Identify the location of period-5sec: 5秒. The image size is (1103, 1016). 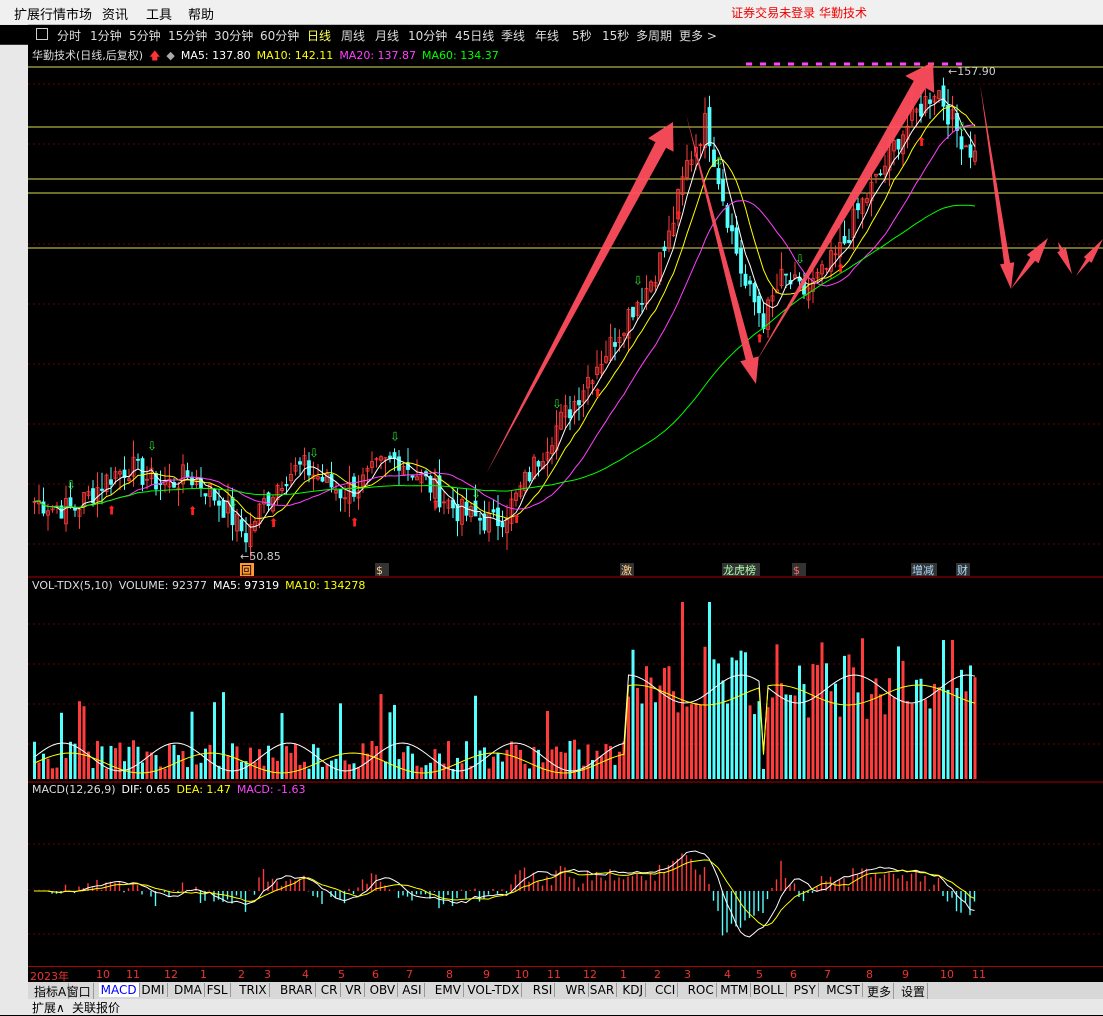
(582, 35).